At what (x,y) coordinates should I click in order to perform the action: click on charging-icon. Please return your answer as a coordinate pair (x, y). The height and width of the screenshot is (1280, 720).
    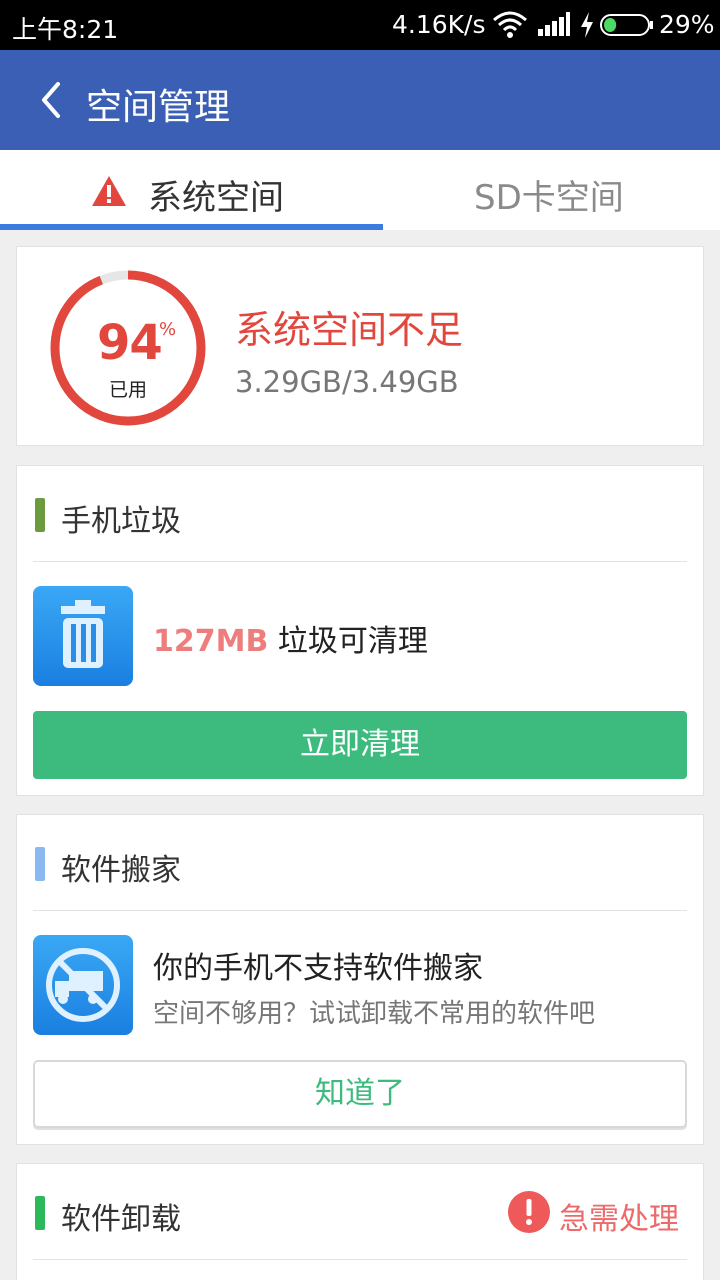
    Looking at the image, I should click on (587, 25).